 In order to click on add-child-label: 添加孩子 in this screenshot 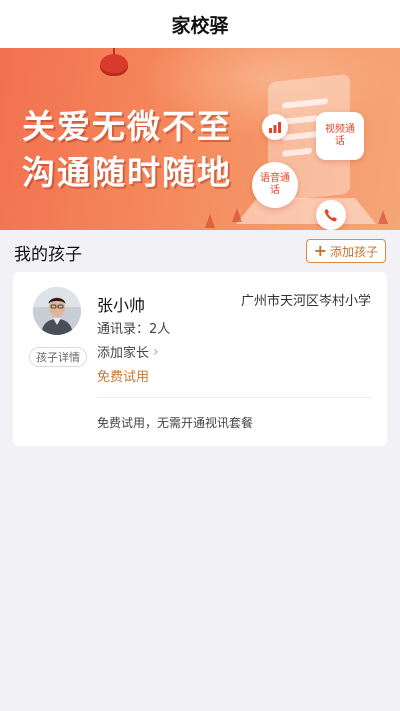, I will do `click(353, 251)`.